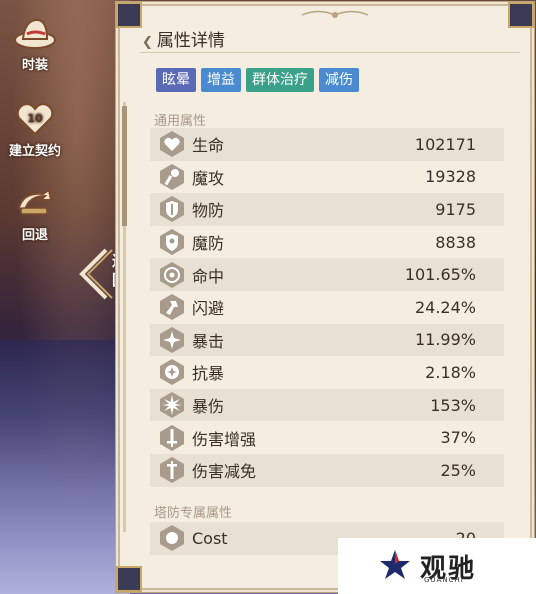 The height and width of the screenshot is (594, 536). I want to click on contract-button: 10 建立契约, so click(35, 128).